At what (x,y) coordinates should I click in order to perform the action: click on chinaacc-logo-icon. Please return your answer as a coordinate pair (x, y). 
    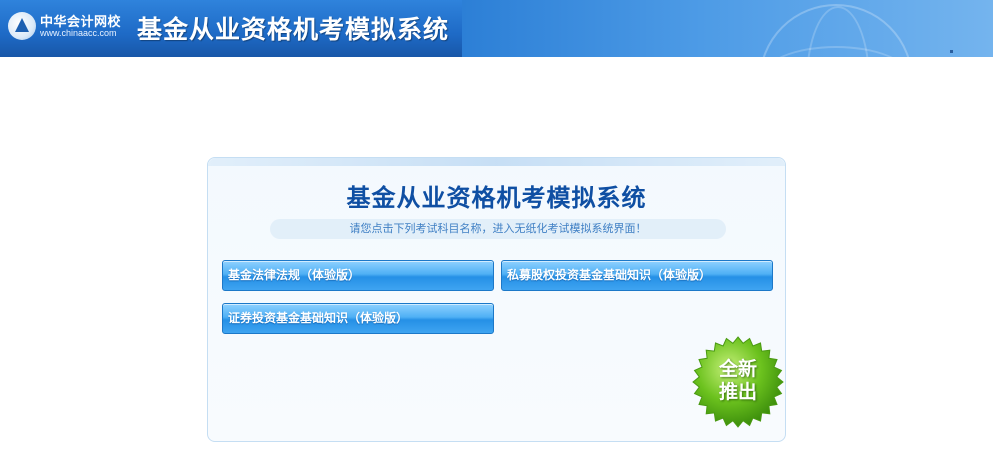
    Looking at the image, I should click on (22, 26).